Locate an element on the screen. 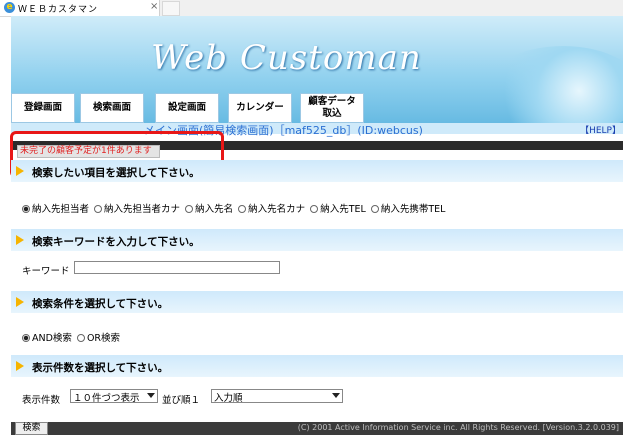  banner-decoration is located at coordinates (553, 89).